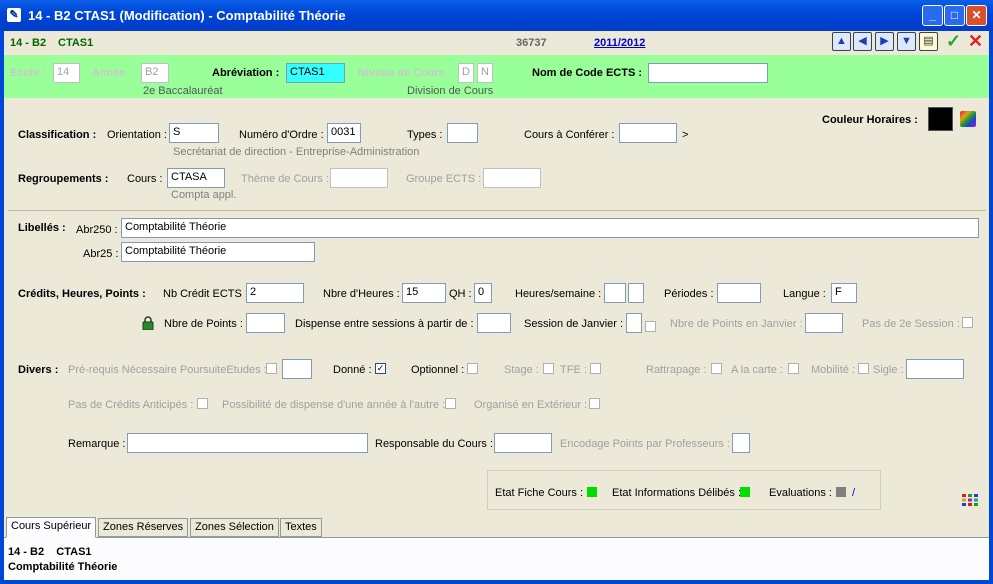 Image resolution: width=993 pixels, height=584 pixels. I want to click on orientation-label: Orientation :, so click(137, 135).